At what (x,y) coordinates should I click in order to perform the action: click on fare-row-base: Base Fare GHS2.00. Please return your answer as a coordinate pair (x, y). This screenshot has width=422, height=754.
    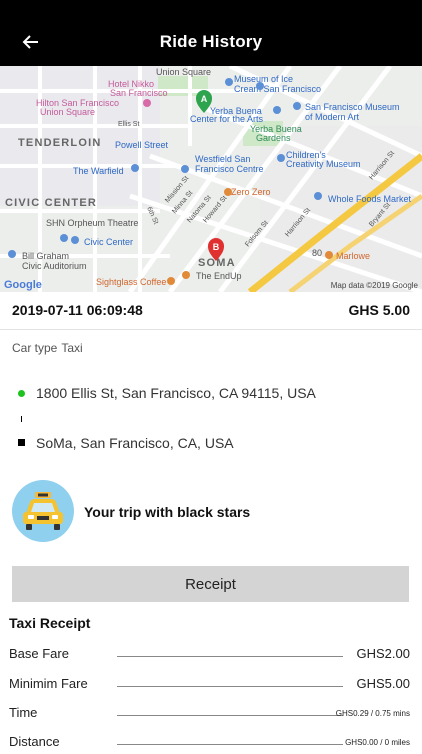
    Looking at the image, I should click on (209, 656).